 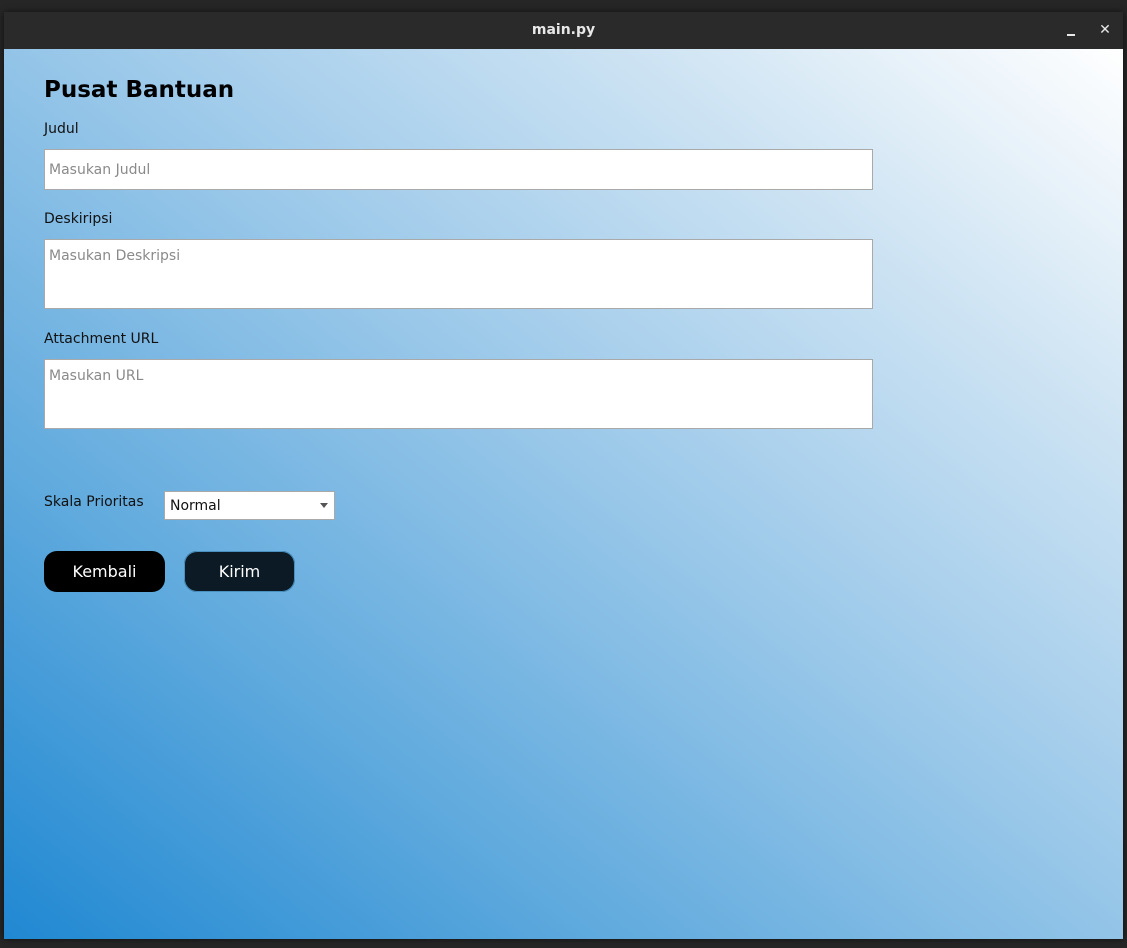 I want to click on description-textarea, so click(x=458, y=274).